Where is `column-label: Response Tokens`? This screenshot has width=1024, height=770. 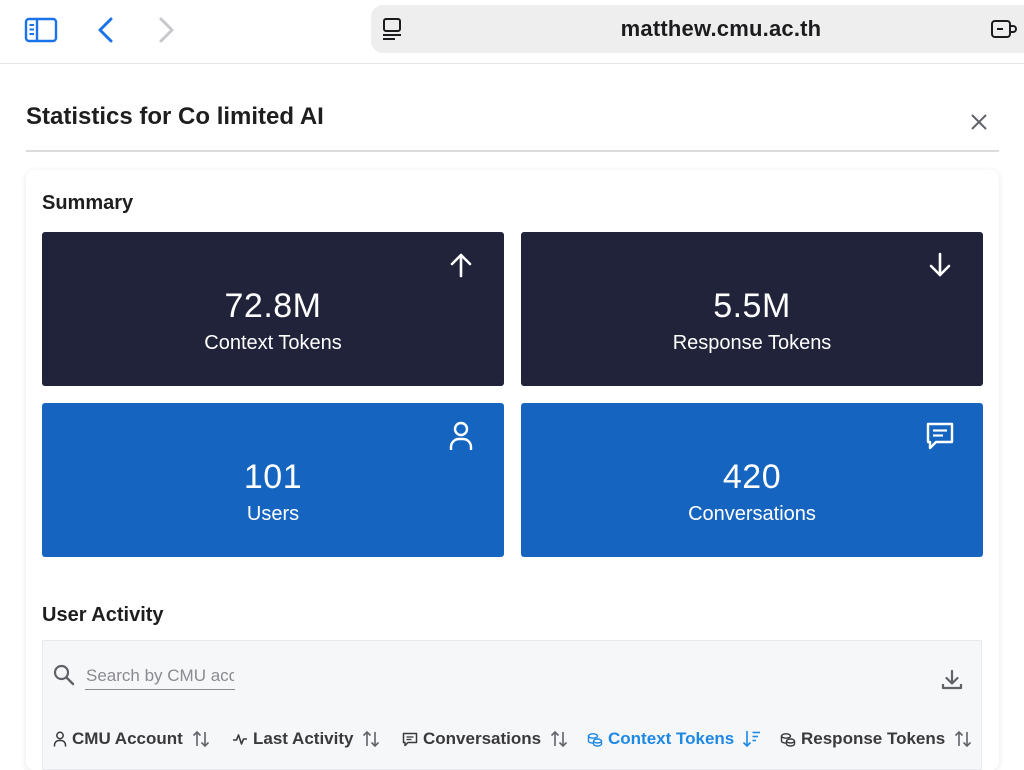 column-label: Response Tokens is located at coordinates (873, 738).